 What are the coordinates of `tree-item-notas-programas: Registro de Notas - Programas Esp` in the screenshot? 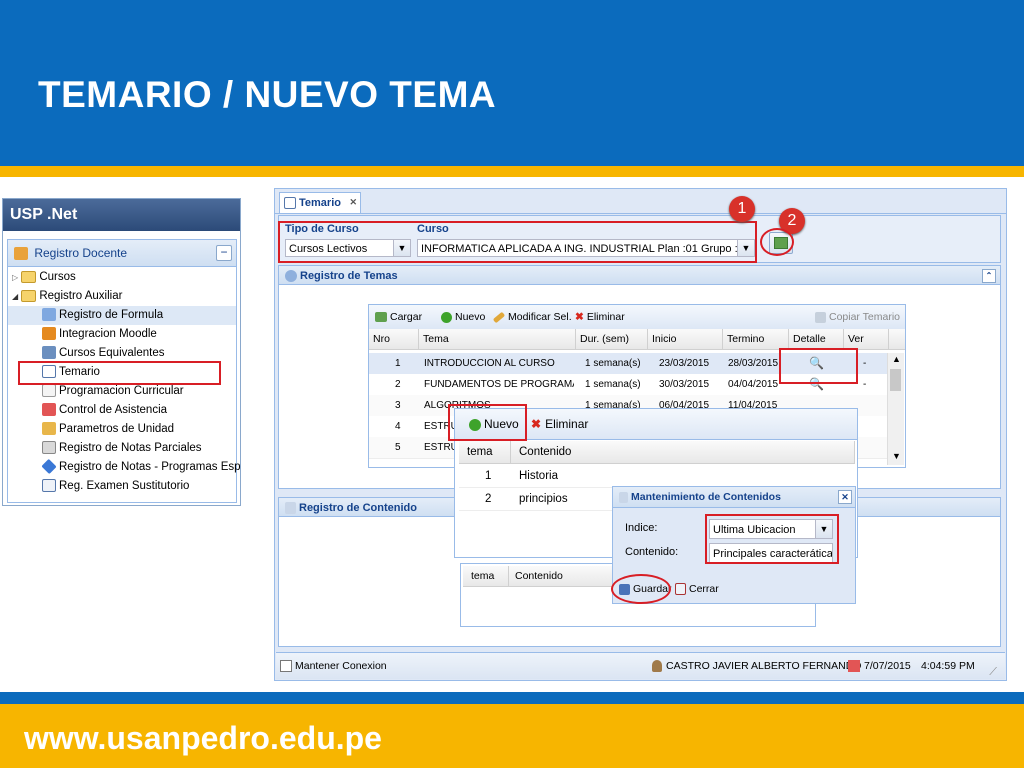 It's located at (141, 467).